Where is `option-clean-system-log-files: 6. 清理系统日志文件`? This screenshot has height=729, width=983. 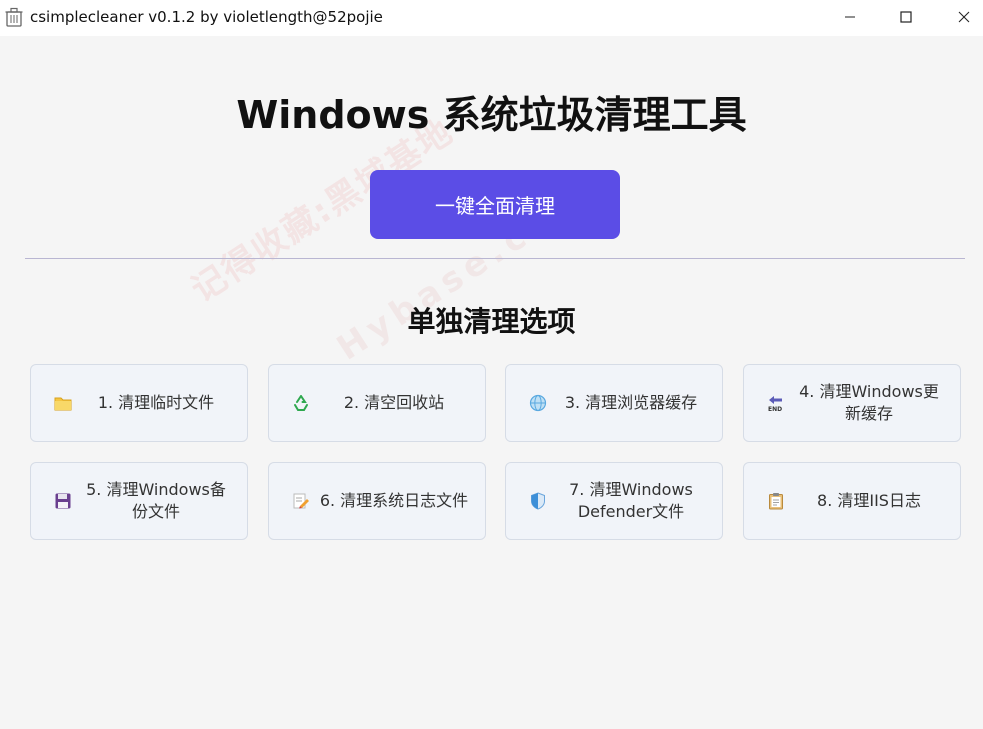
option-clean-system-log-files: 6. 清理系统日志文件 is located at coordinates (377, 501).